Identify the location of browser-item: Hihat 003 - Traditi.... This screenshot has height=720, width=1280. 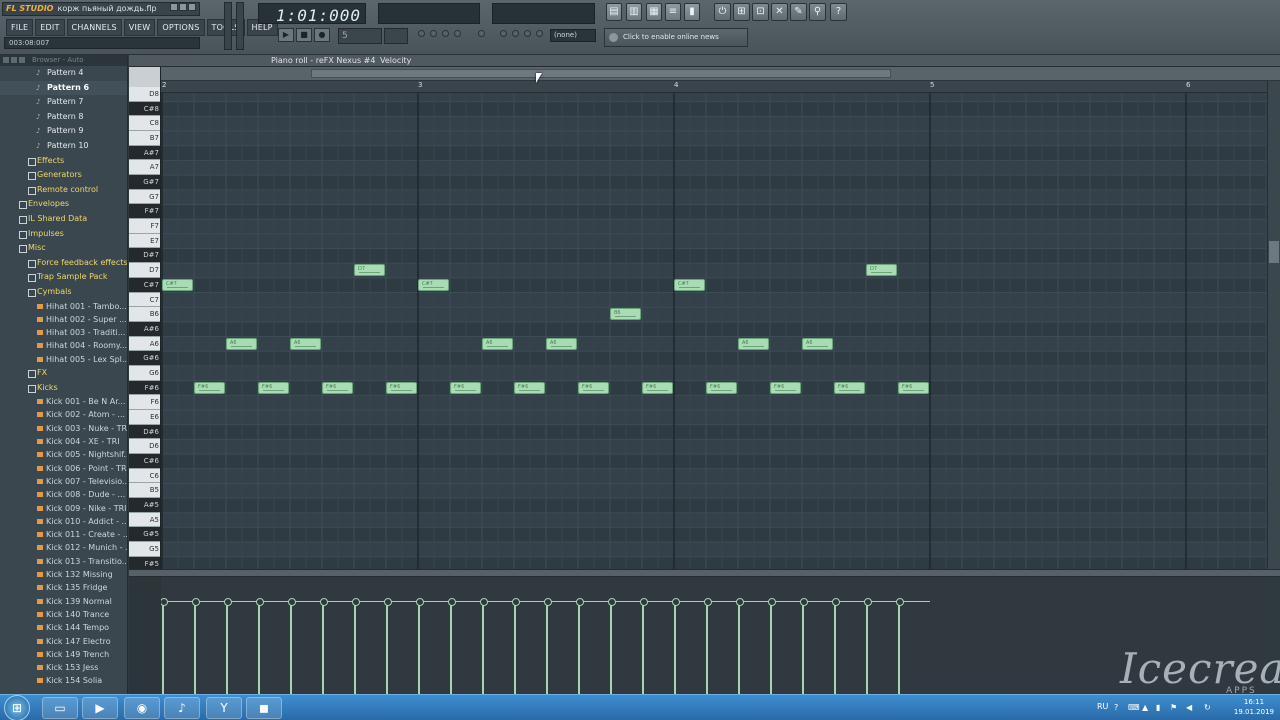
(63, 332).